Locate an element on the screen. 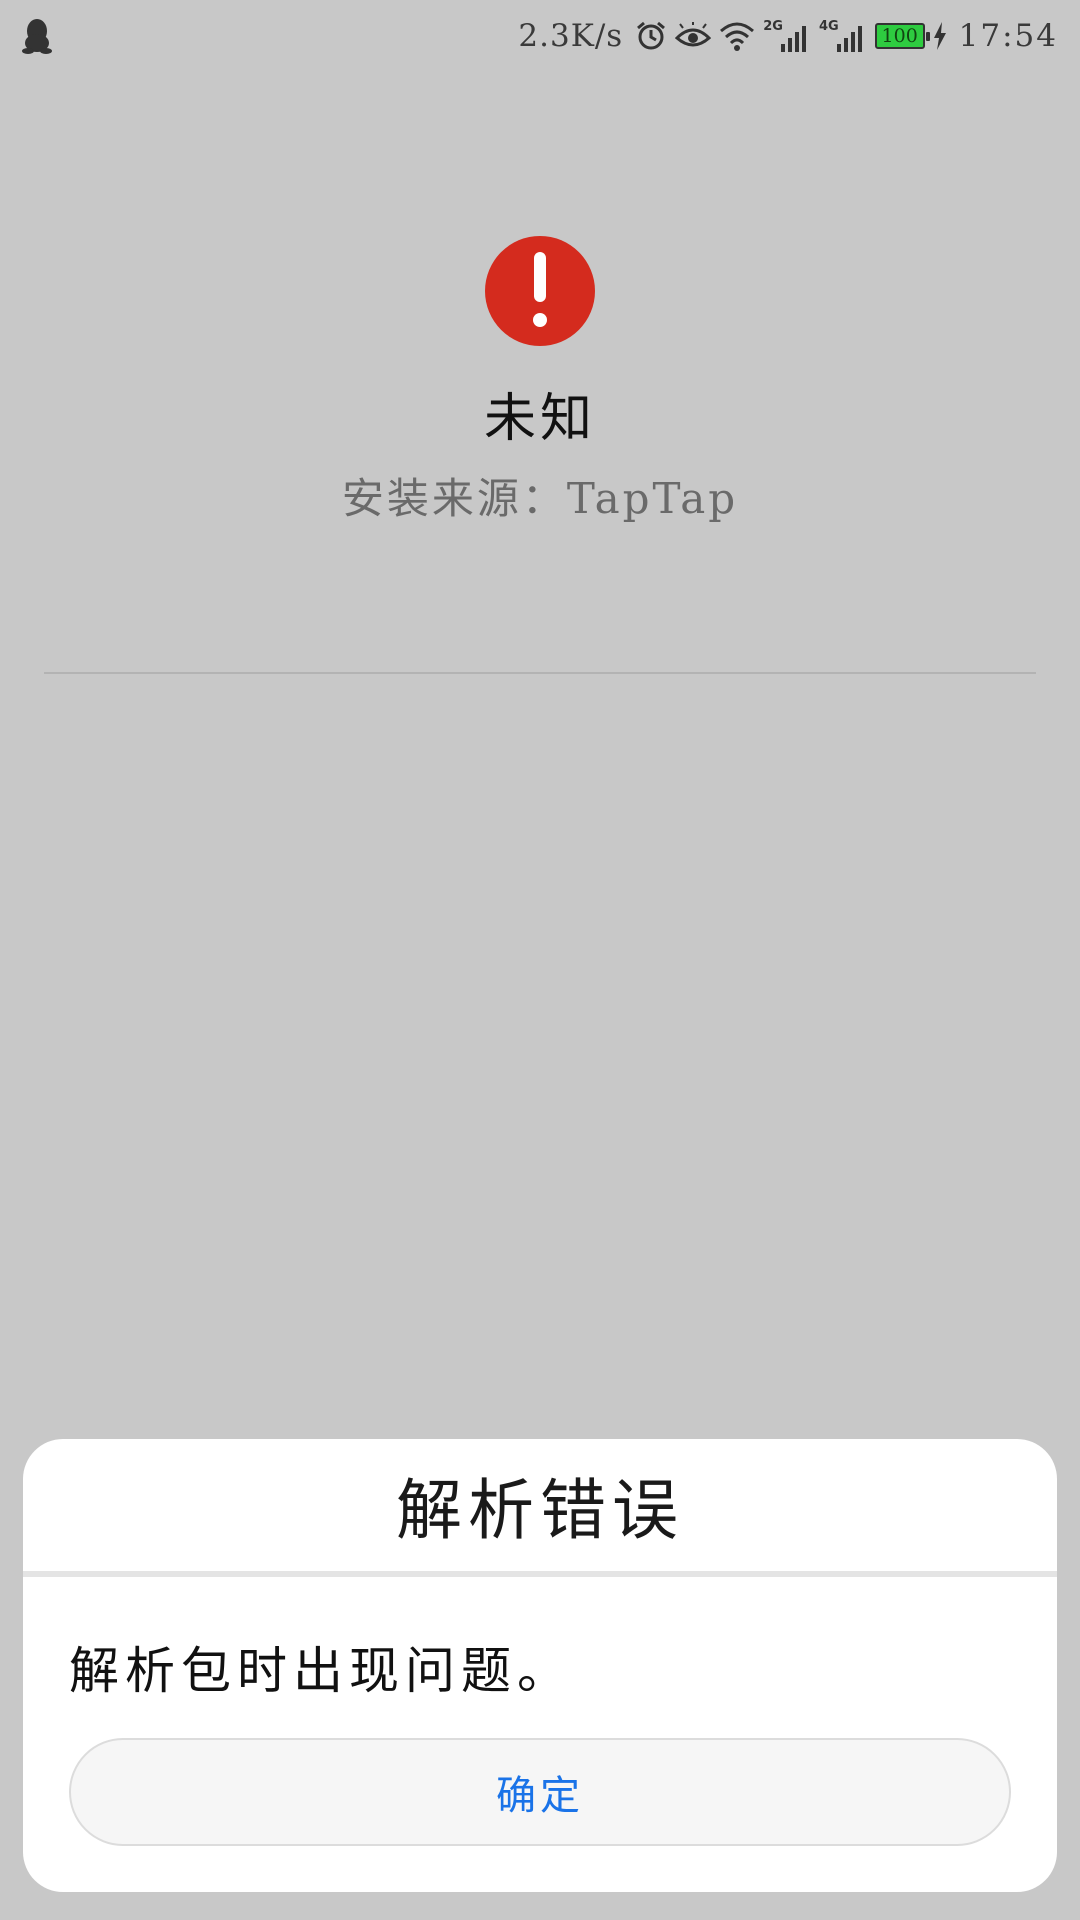 This screenshot has height=1920, width=1080. divider is located at coordinates (540, 673).